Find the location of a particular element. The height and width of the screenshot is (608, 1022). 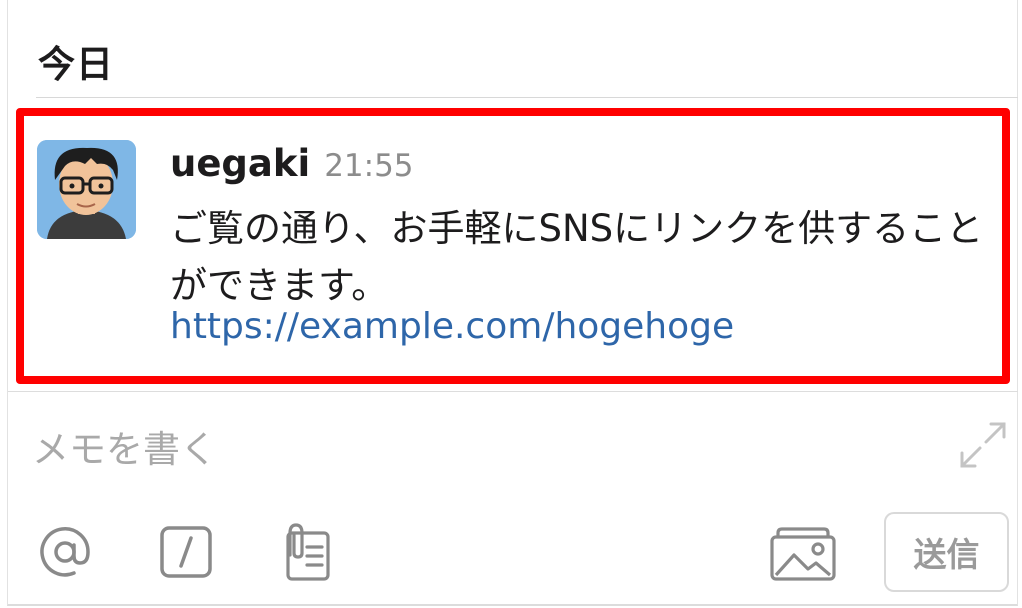

message-username: uegaki is located at coordinates (240, 163).